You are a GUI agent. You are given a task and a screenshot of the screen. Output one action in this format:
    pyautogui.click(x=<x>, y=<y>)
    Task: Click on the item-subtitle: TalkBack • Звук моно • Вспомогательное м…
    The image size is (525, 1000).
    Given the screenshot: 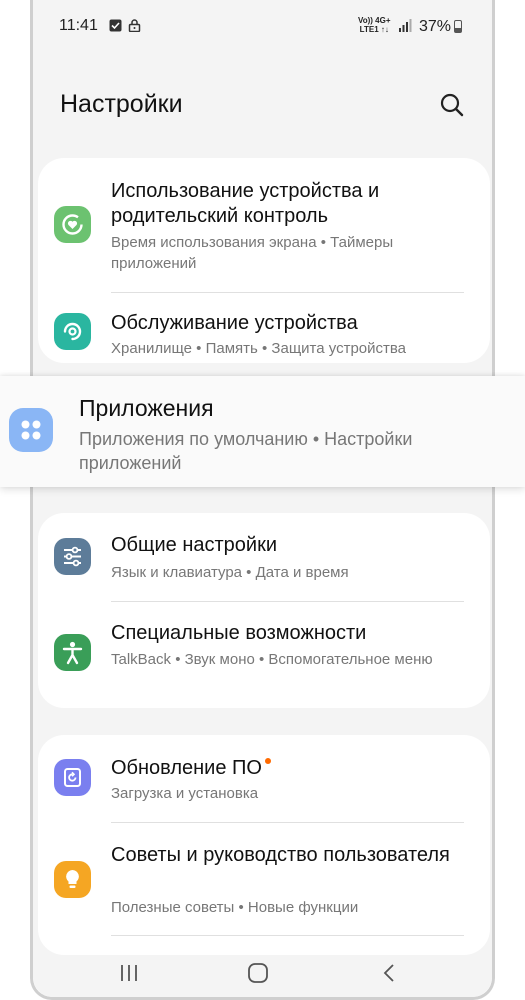 What is the action you would take?
    pyautogui.click(x=272, y=659)
    